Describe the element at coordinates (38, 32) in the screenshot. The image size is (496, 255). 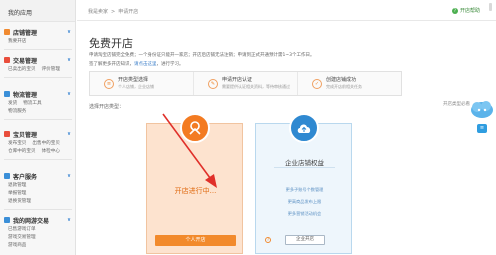
I see `nav-group-header-shop: 店铺管理 ∨` at that location.